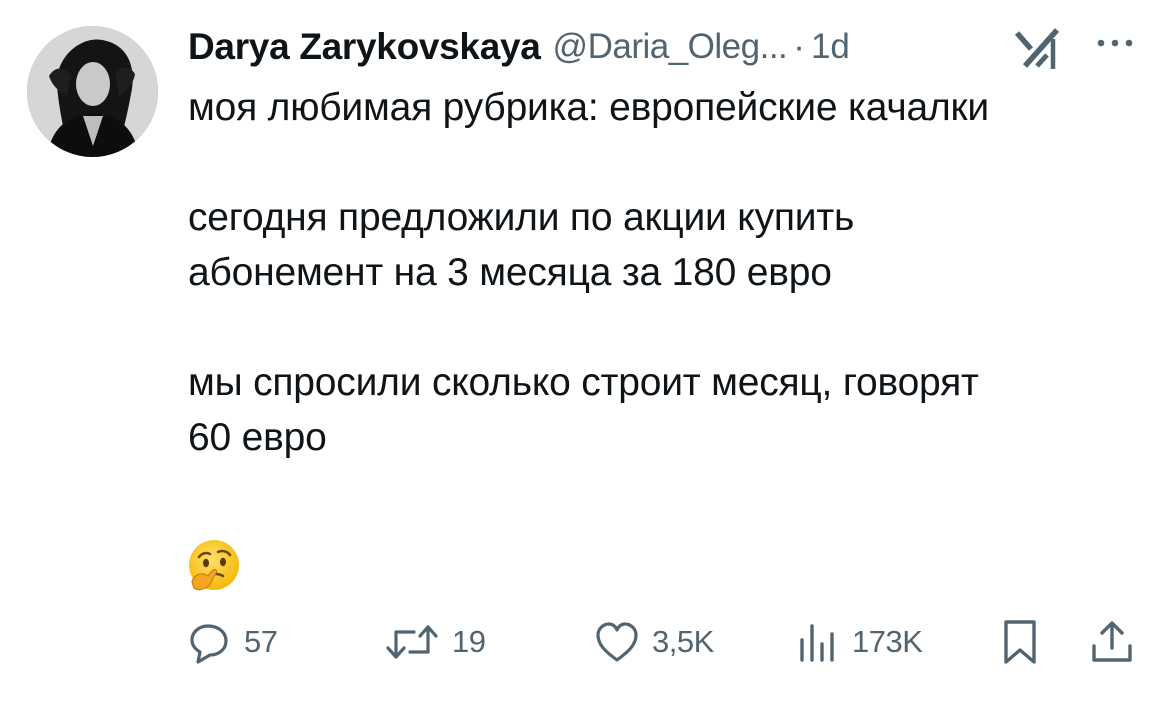  I want to click on repost-icon, so click(412, 642).